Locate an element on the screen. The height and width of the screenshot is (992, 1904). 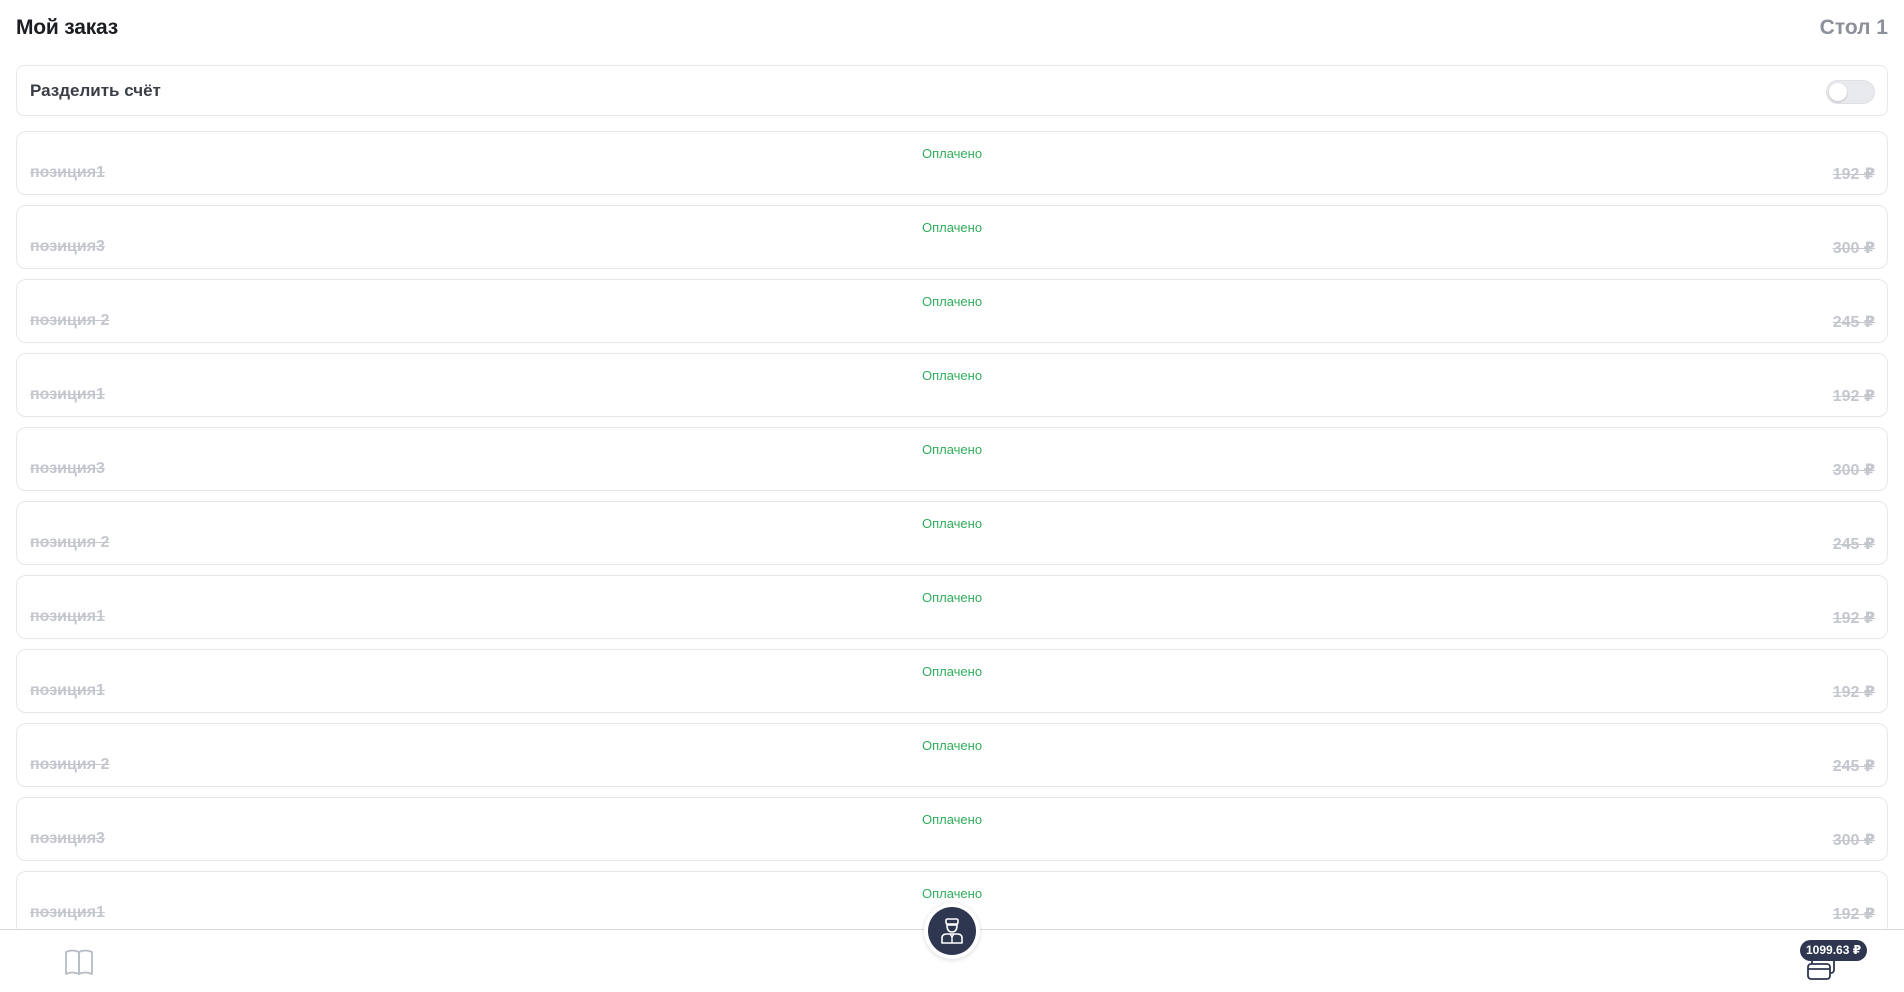
table-label: Стол 1 is located at coordinates (1853, 27).